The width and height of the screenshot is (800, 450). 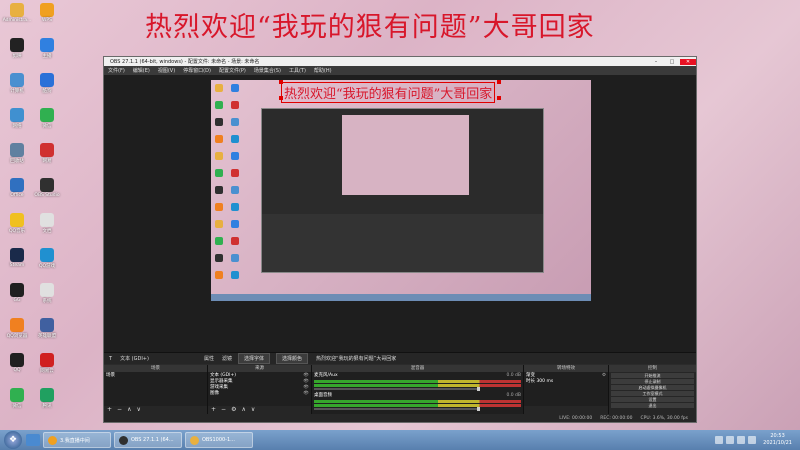 What do you see at coordinates (232, 70) in the screenshot?
I see `menu-item: 配置文件(P)` at bounding box center [232, 70].